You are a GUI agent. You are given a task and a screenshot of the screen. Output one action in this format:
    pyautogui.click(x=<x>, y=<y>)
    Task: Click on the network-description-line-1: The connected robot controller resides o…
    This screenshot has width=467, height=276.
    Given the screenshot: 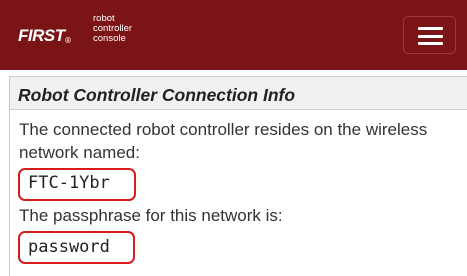 What is the action you would take?
    pyautogui.click(x=223, y=129)
    